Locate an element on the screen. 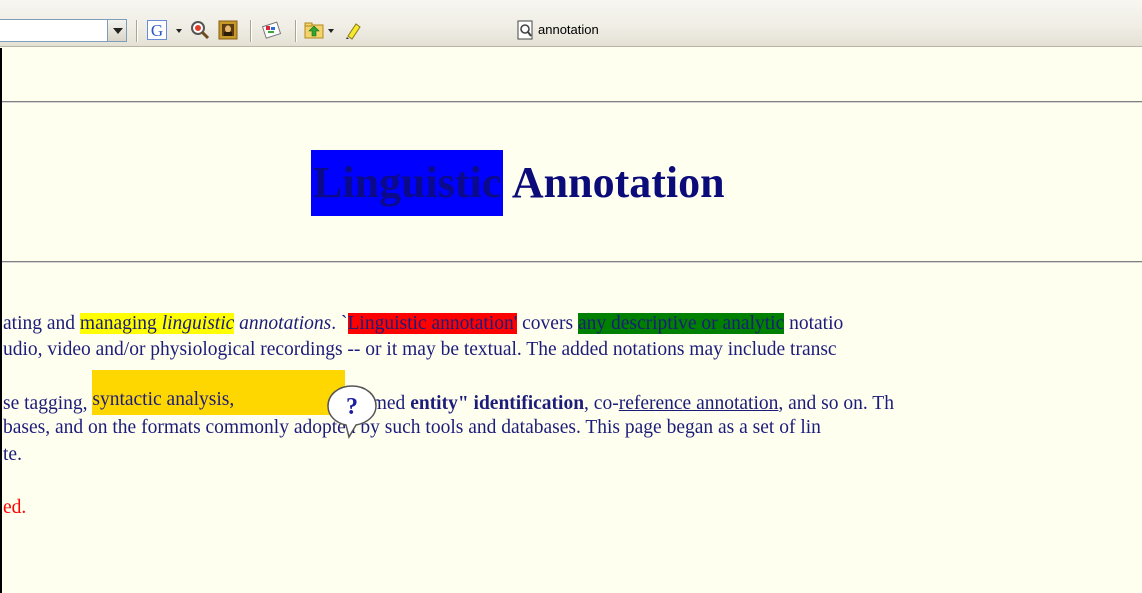 This screenshot has width=1142, height=593. address-combo-input is located at coordinates (55, 30).